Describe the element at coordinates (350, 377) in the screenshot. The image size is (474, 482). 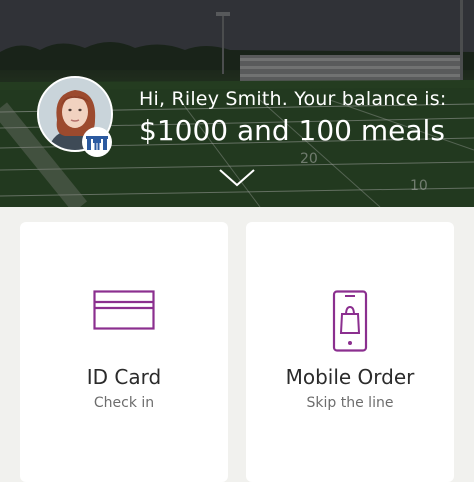
I see `mobile-order-title: Mobile Order` at that location.